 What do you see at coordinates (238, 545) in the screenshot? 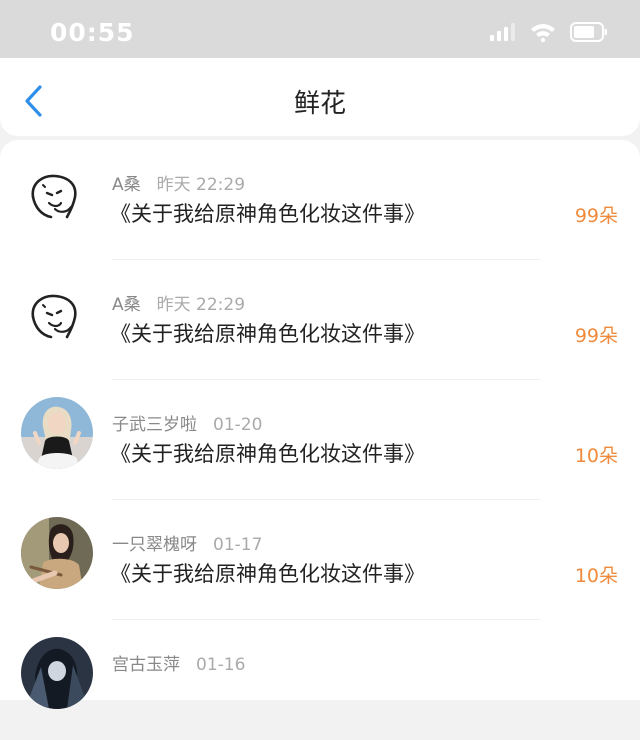
I see `item-time: 01-17` at bounding box center [238, 545].